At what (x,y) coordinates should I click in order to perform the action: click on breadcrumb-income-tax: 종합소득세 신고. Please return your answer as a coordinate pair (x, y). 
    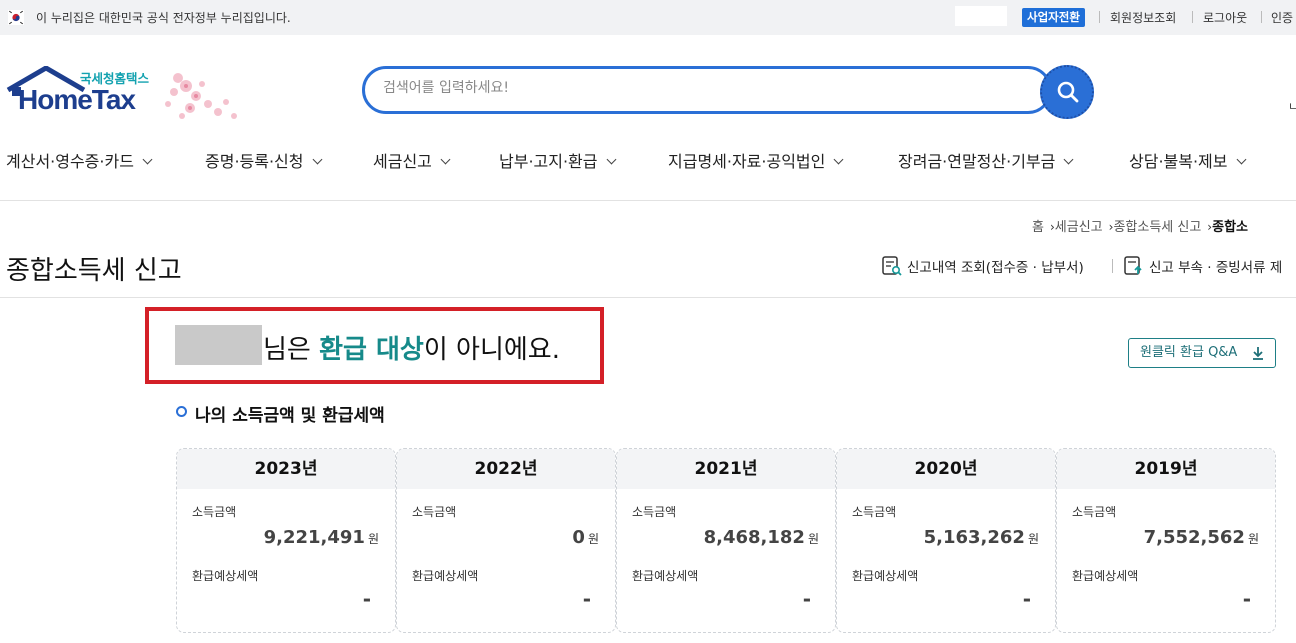
    Looking at the image, I should click on (1157, 227).